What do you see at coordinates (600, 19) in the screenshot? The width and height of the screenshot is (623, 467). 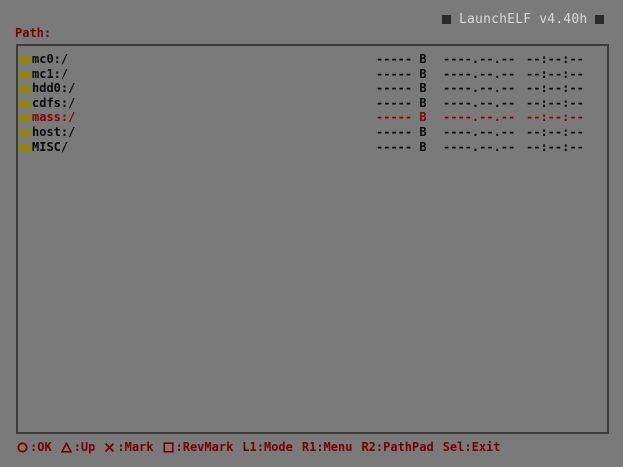 I see `title-right-square-icon` at bounding box center [600, 19].